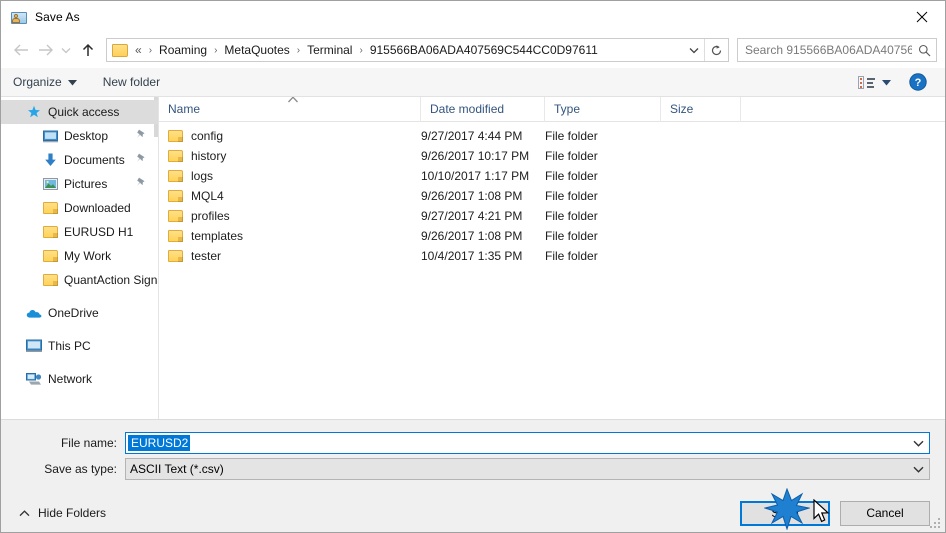 This screenshot has height=533, width=946. I want to click on file-name-row: File name: EURUSD2, so click(473, 443).